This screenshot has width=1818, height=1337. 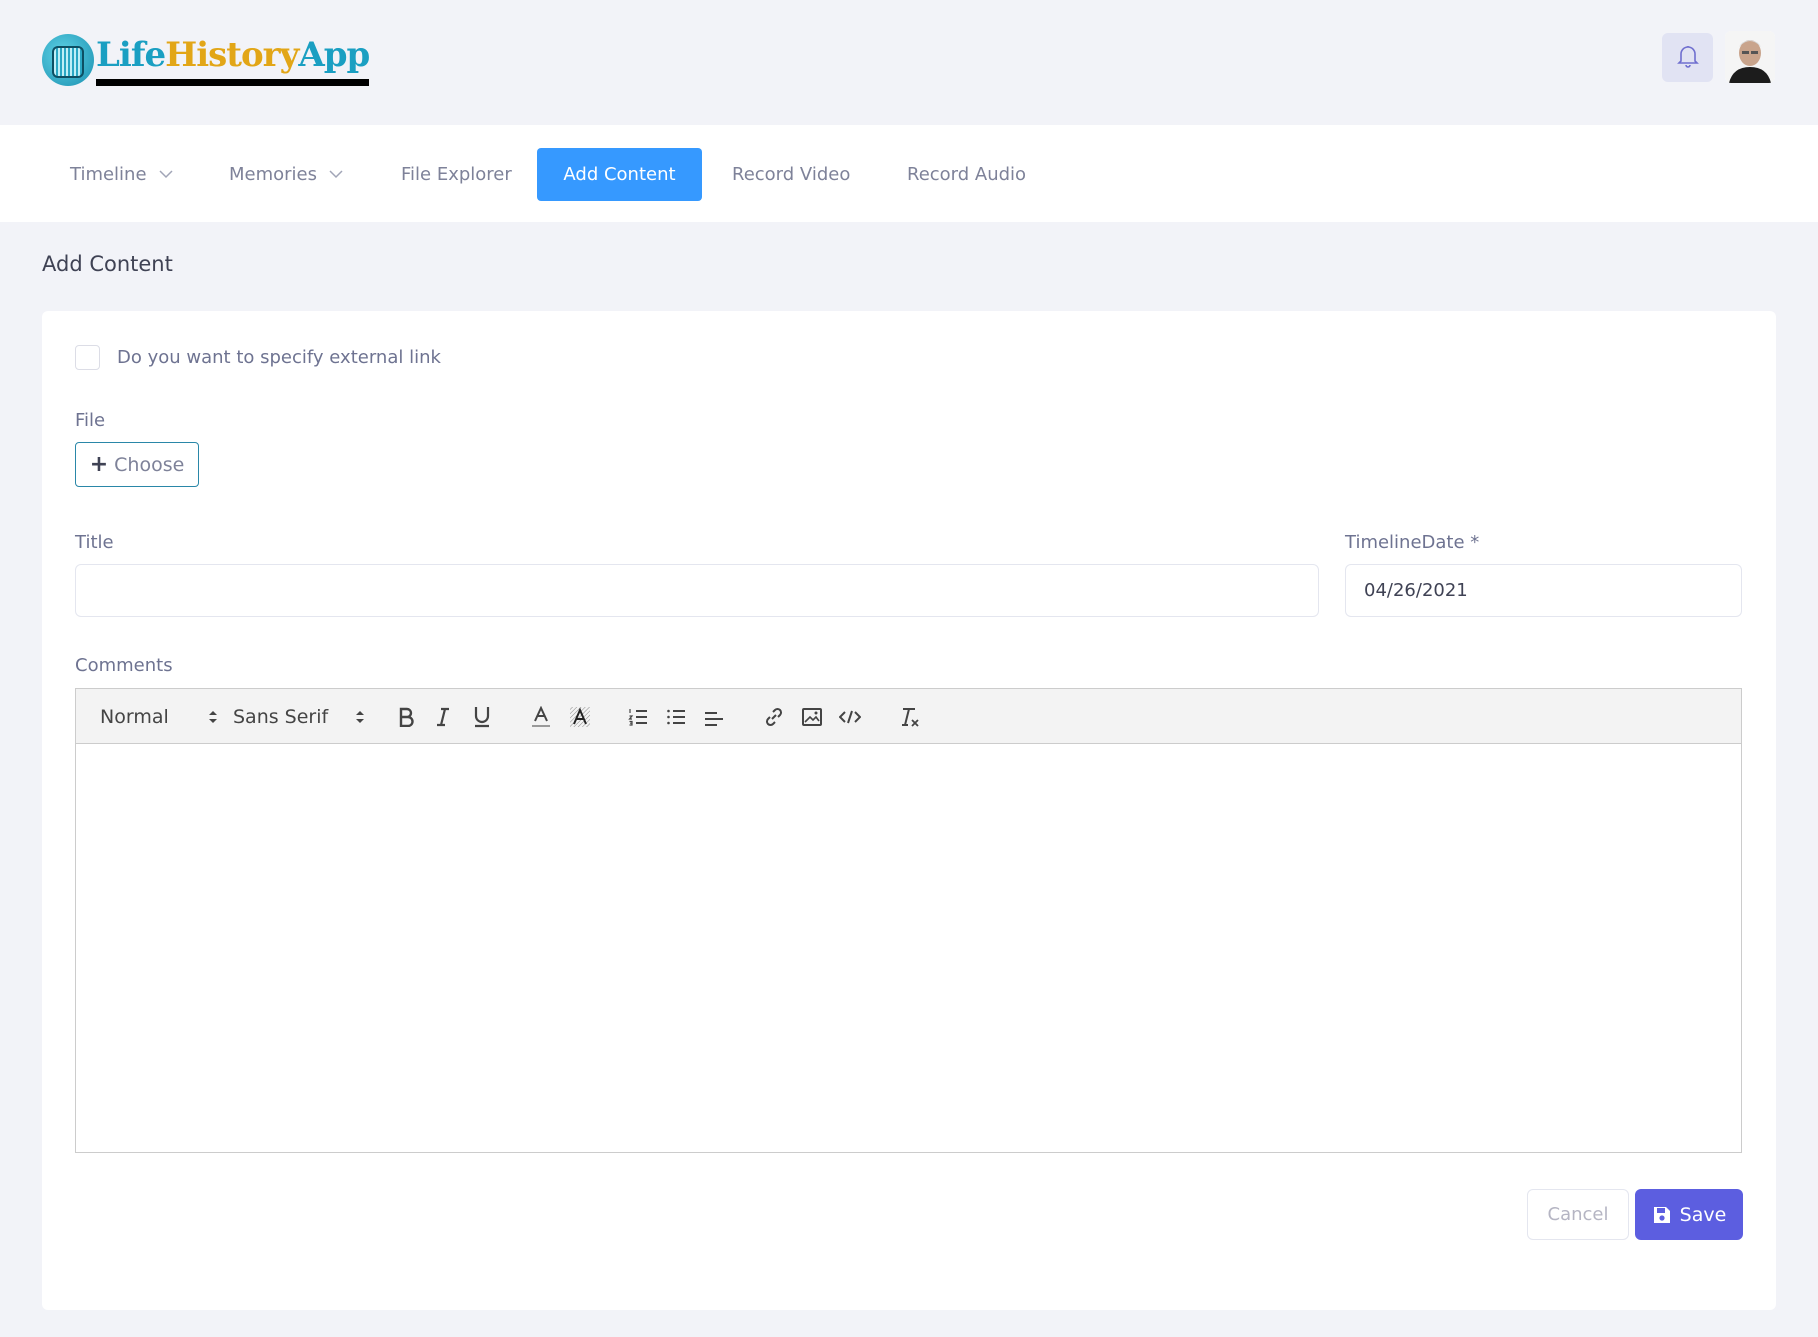 I want to click on align-left-icon, so click(x=714, y=717).